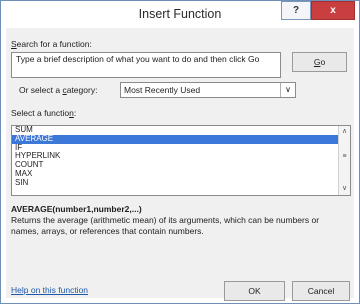 The height and width of the screenshot is (304, 360). What do you see at coordinates (180, 14) in the screenshot?
I see `title-bar: Insert Function ? x` at bounding box center [180, 14].